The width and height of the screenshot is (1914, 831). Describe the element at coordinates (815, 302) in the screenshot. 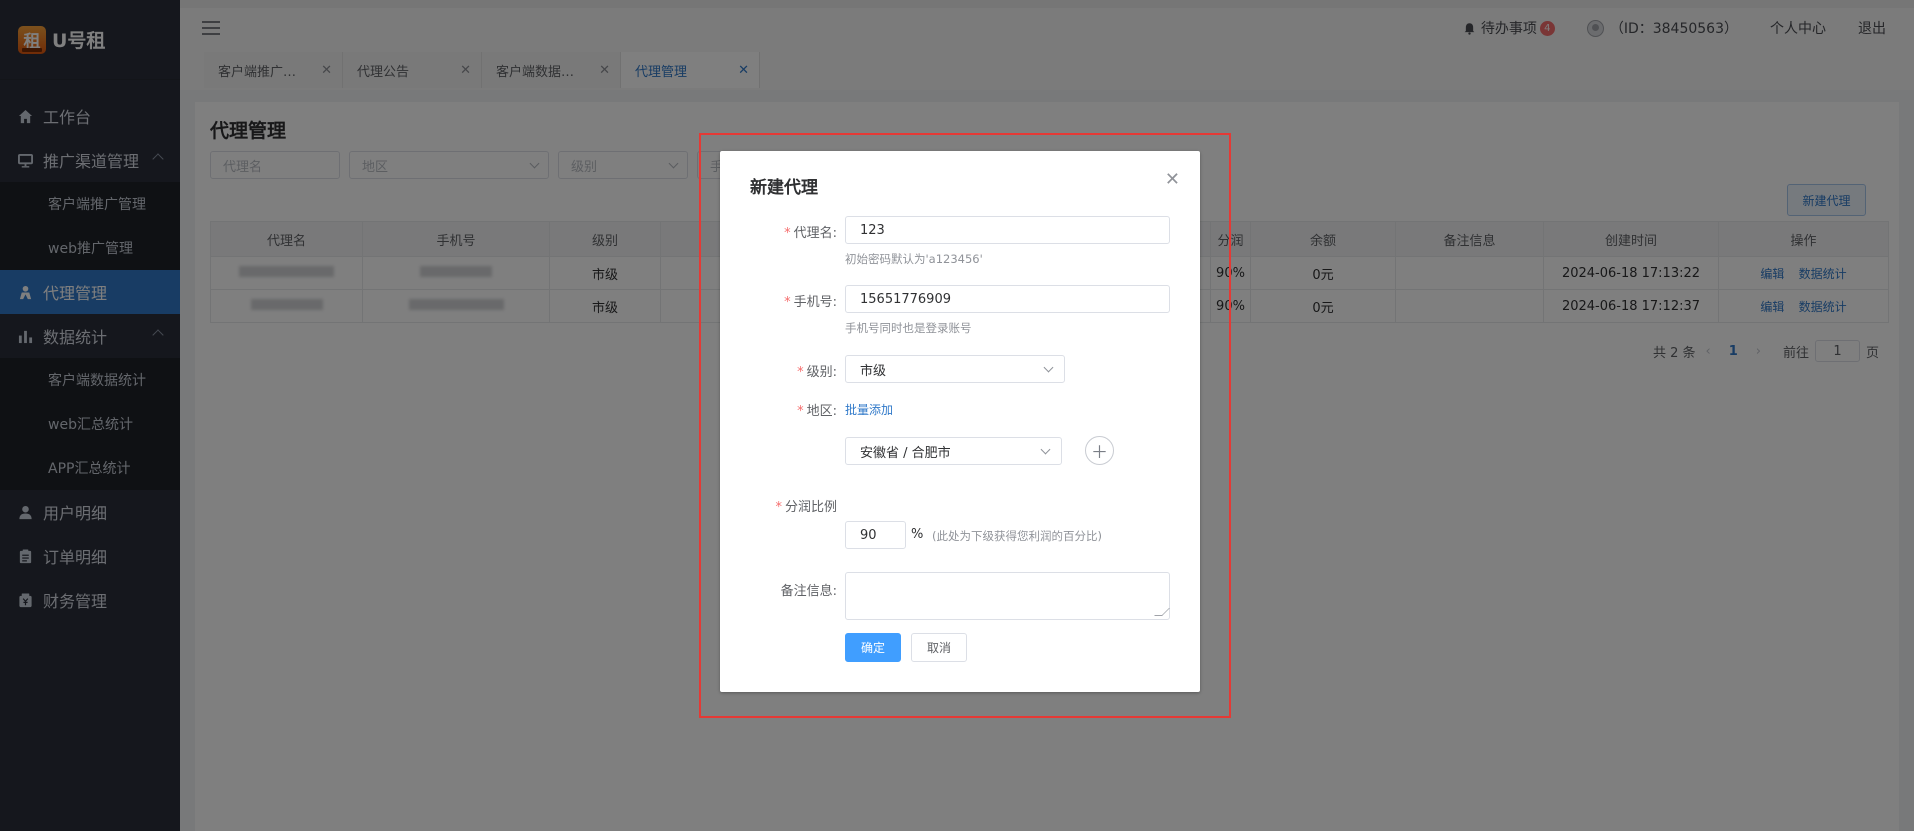

I see `phone-label-text: 手机号:` at that location.